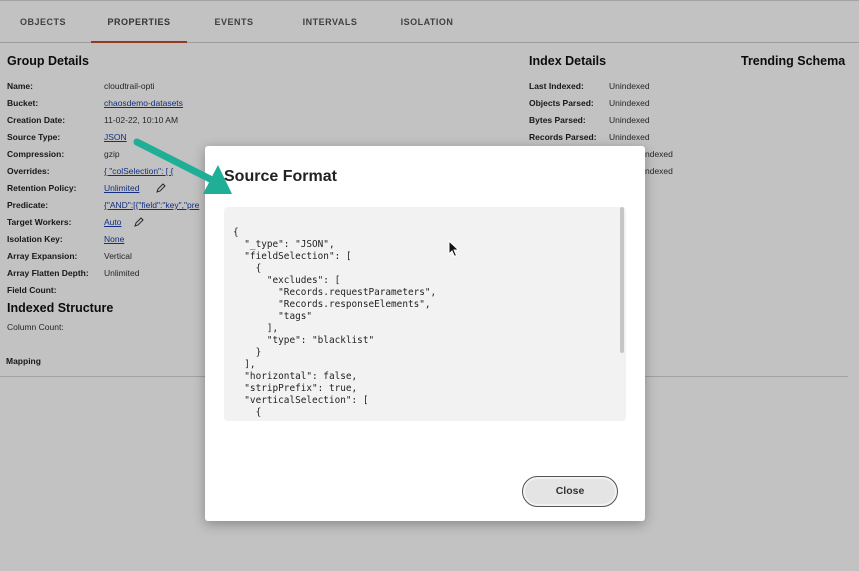  I want to click on close-button: Close, so click(570, 491).